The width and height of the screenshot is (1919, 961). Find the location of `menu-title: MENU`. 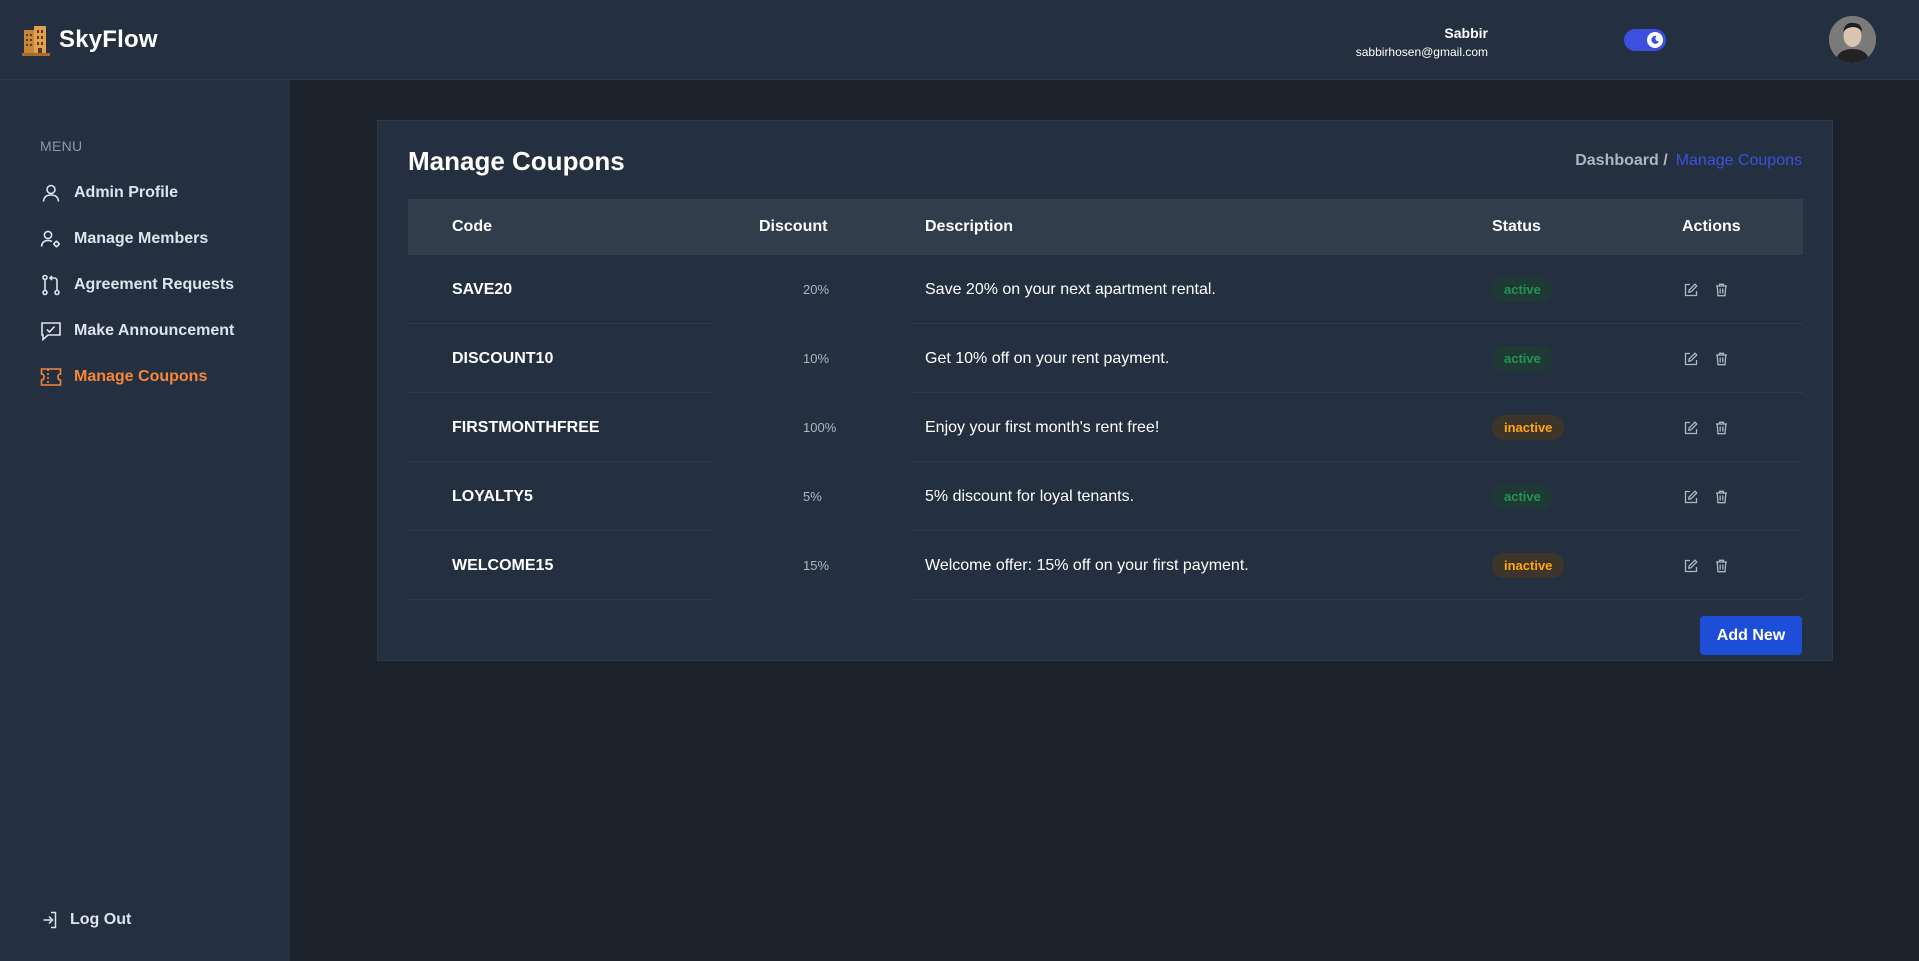

menu-title: MENU is located at coordinates (61, 146).